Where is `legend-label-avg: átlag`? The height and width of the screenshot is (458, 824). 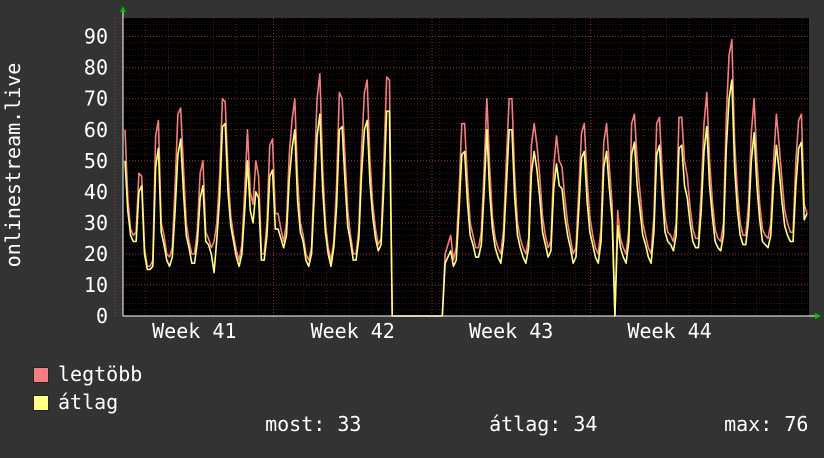
legend-label-avg: átlag is located at coordinates (88, 402).